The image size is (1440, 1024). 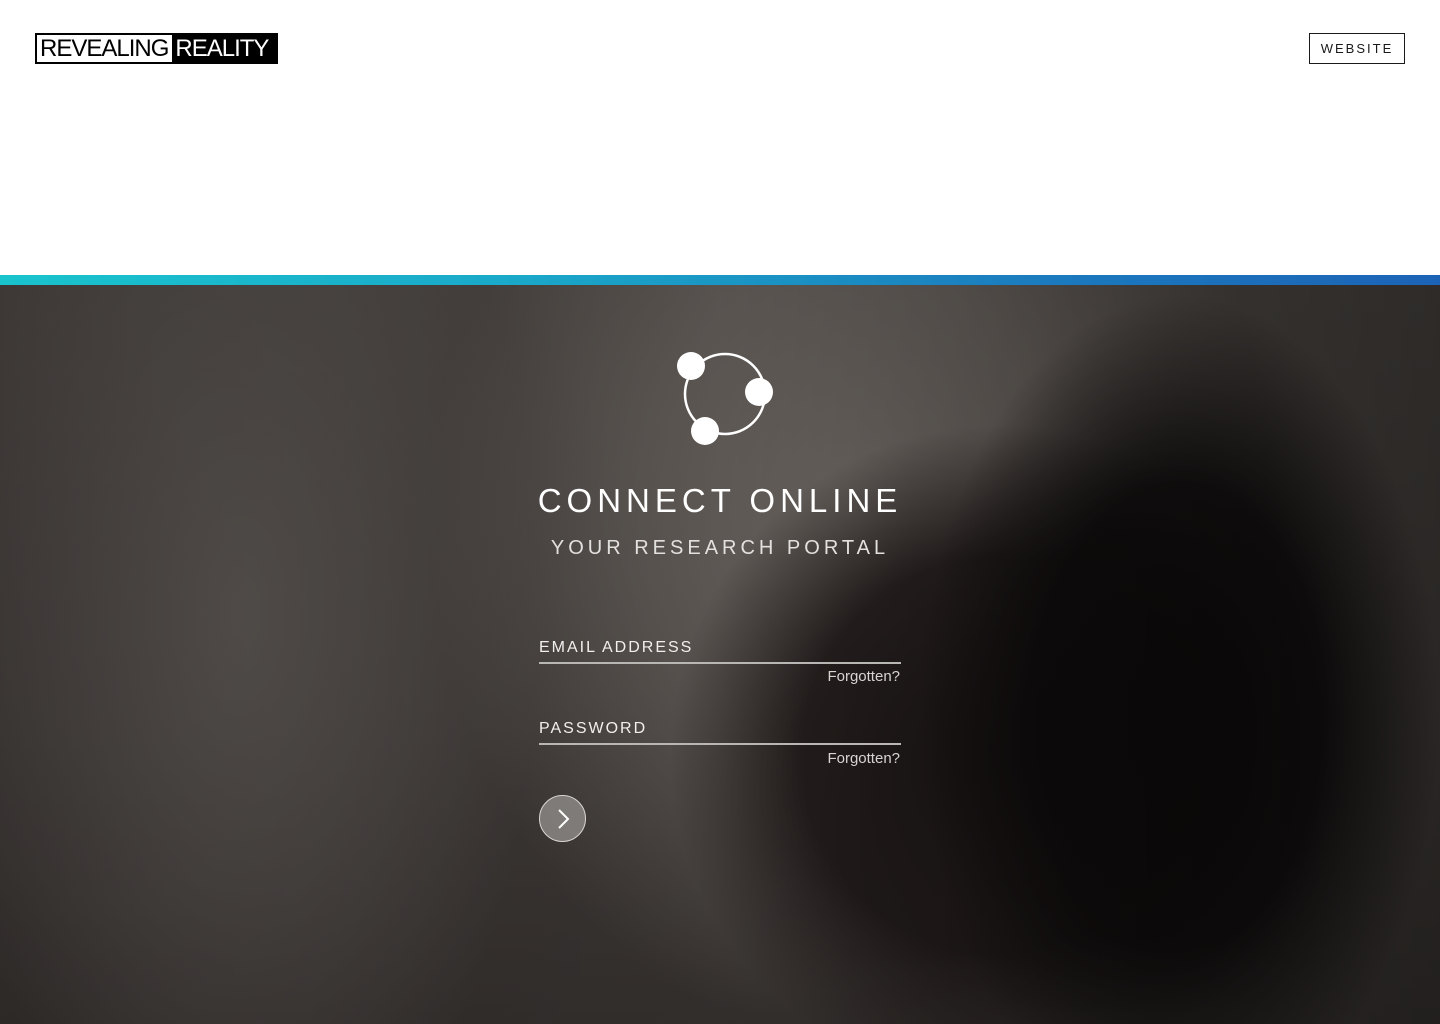 I want to click on three-node-ring-icon, so click(x=725, y=398).